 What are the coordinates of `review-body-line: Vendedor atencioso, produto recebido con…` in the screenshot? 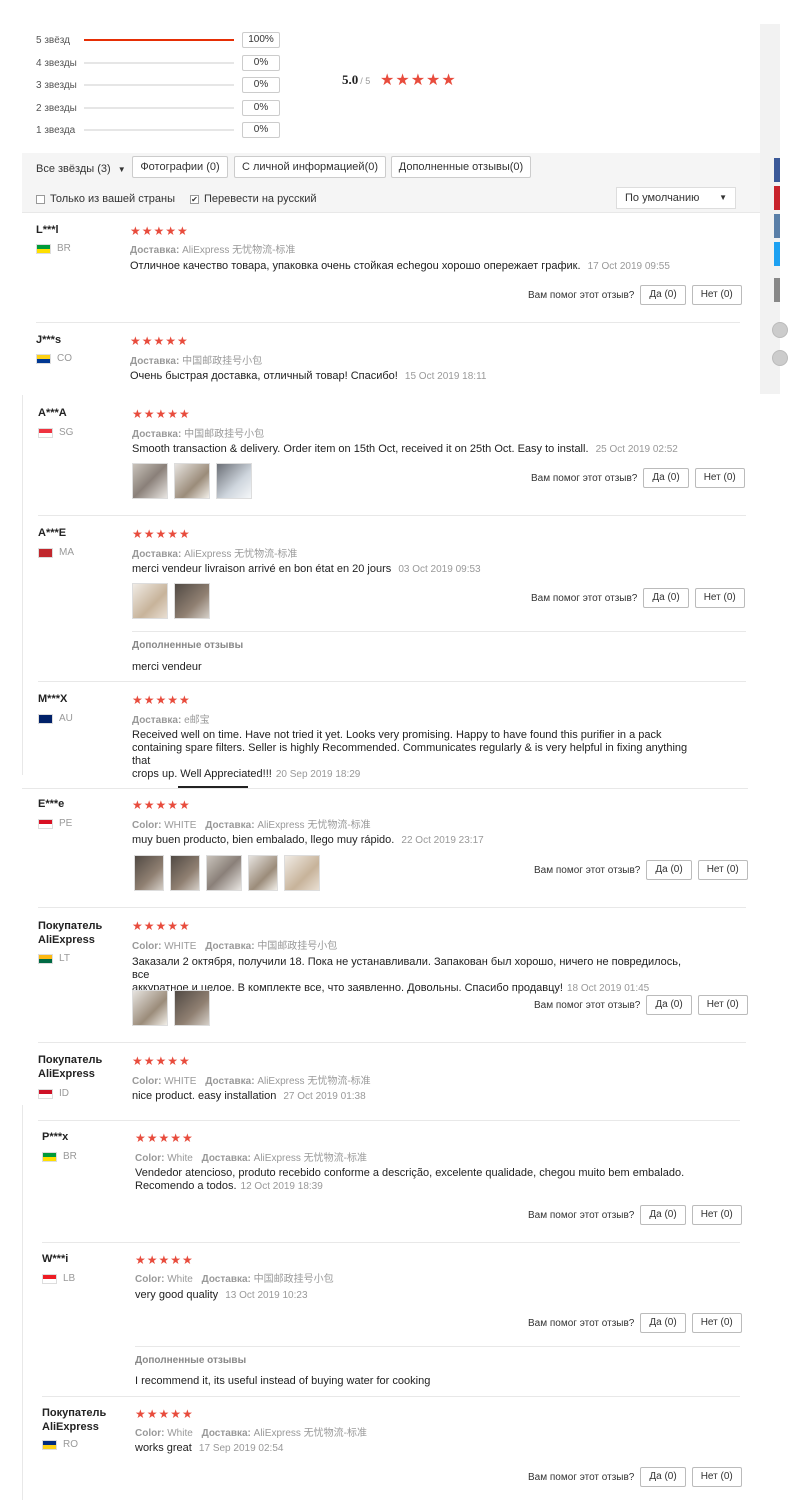 It's located at (410, 1173).